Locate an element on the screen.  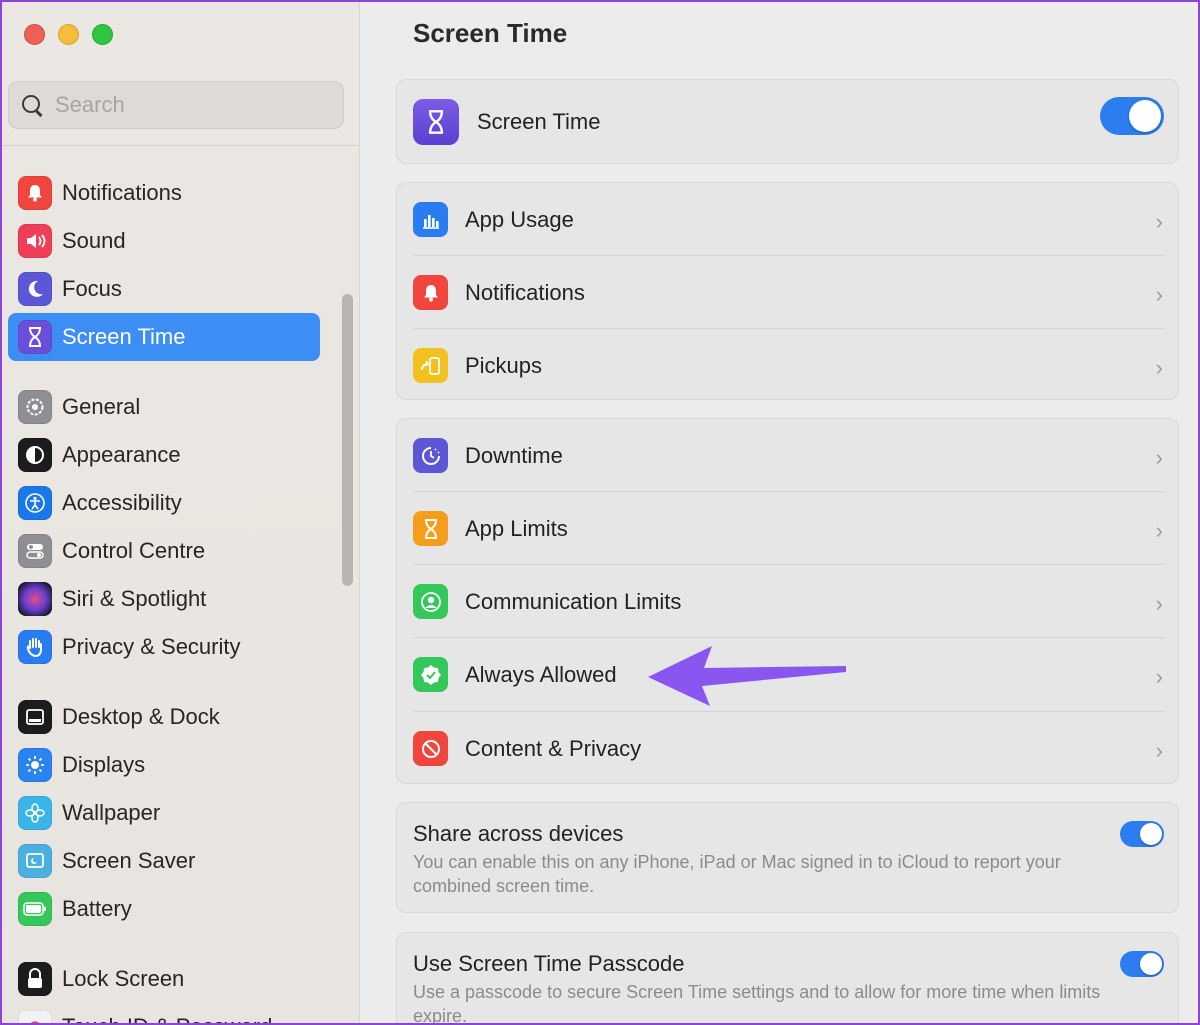
sidebar-item-desktop-dock: Desktop & Dock is located at coordinates (164, 717).